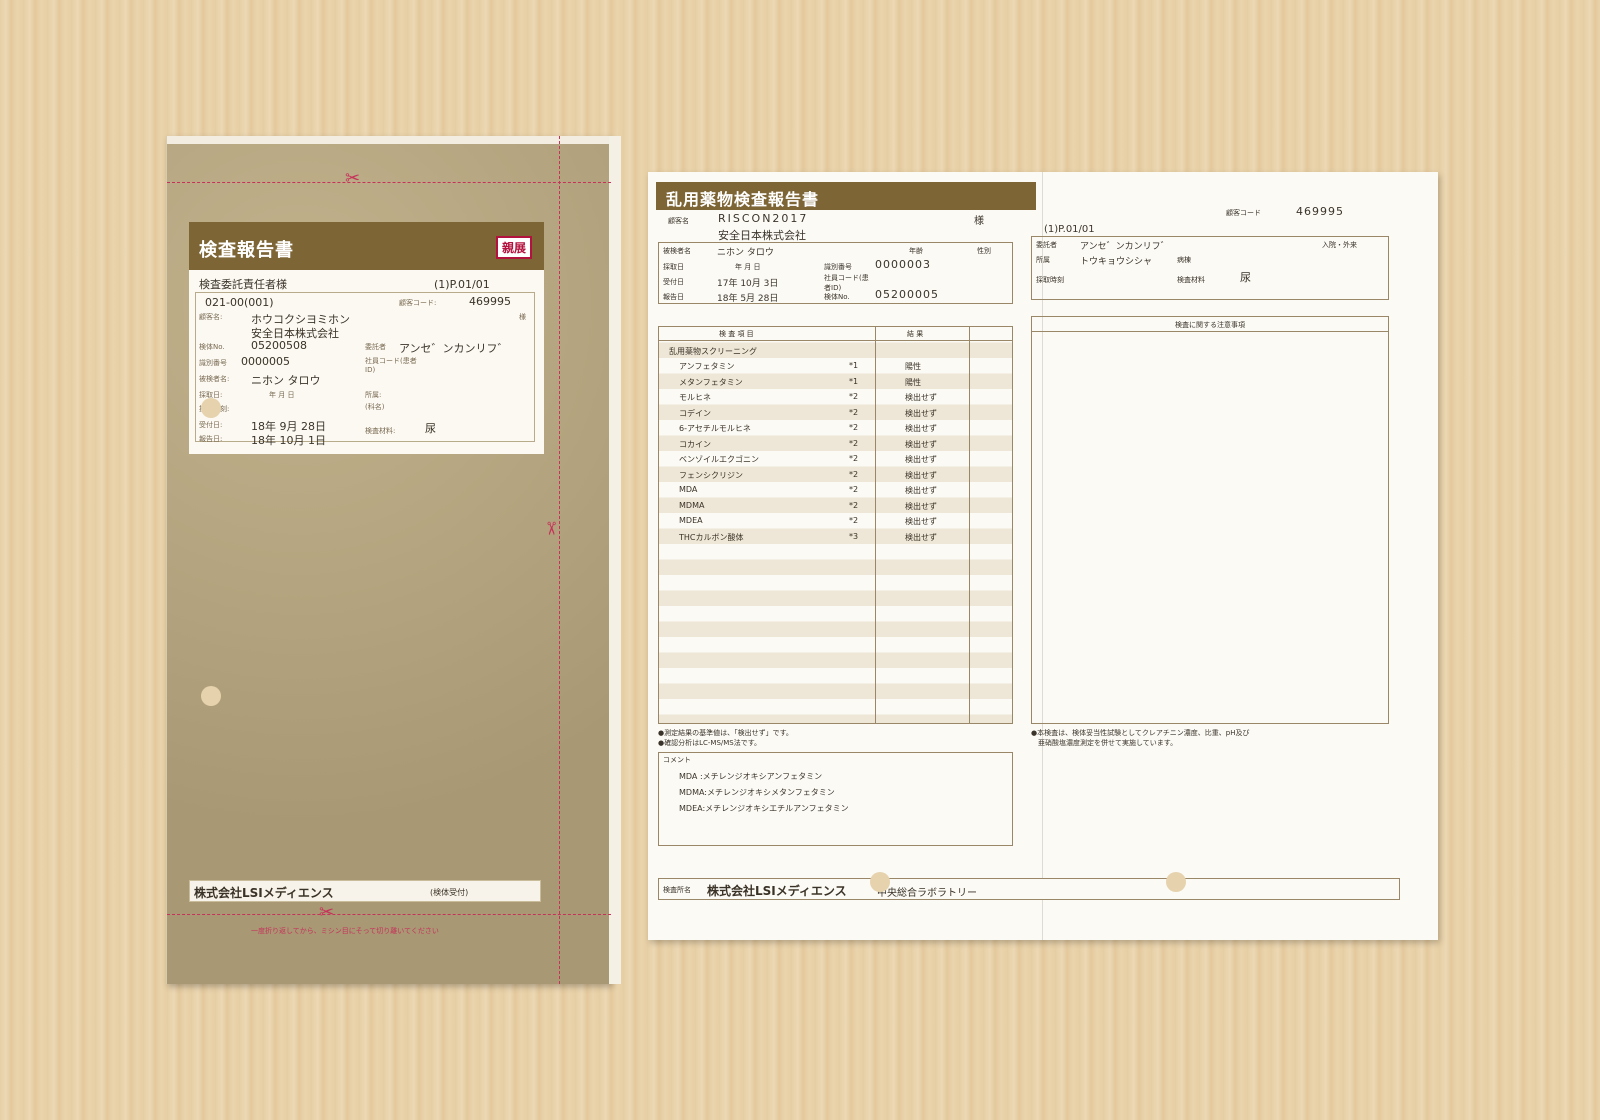  I want to click on result-item: ベンゾイルエクゴニン, so click(719, 459).